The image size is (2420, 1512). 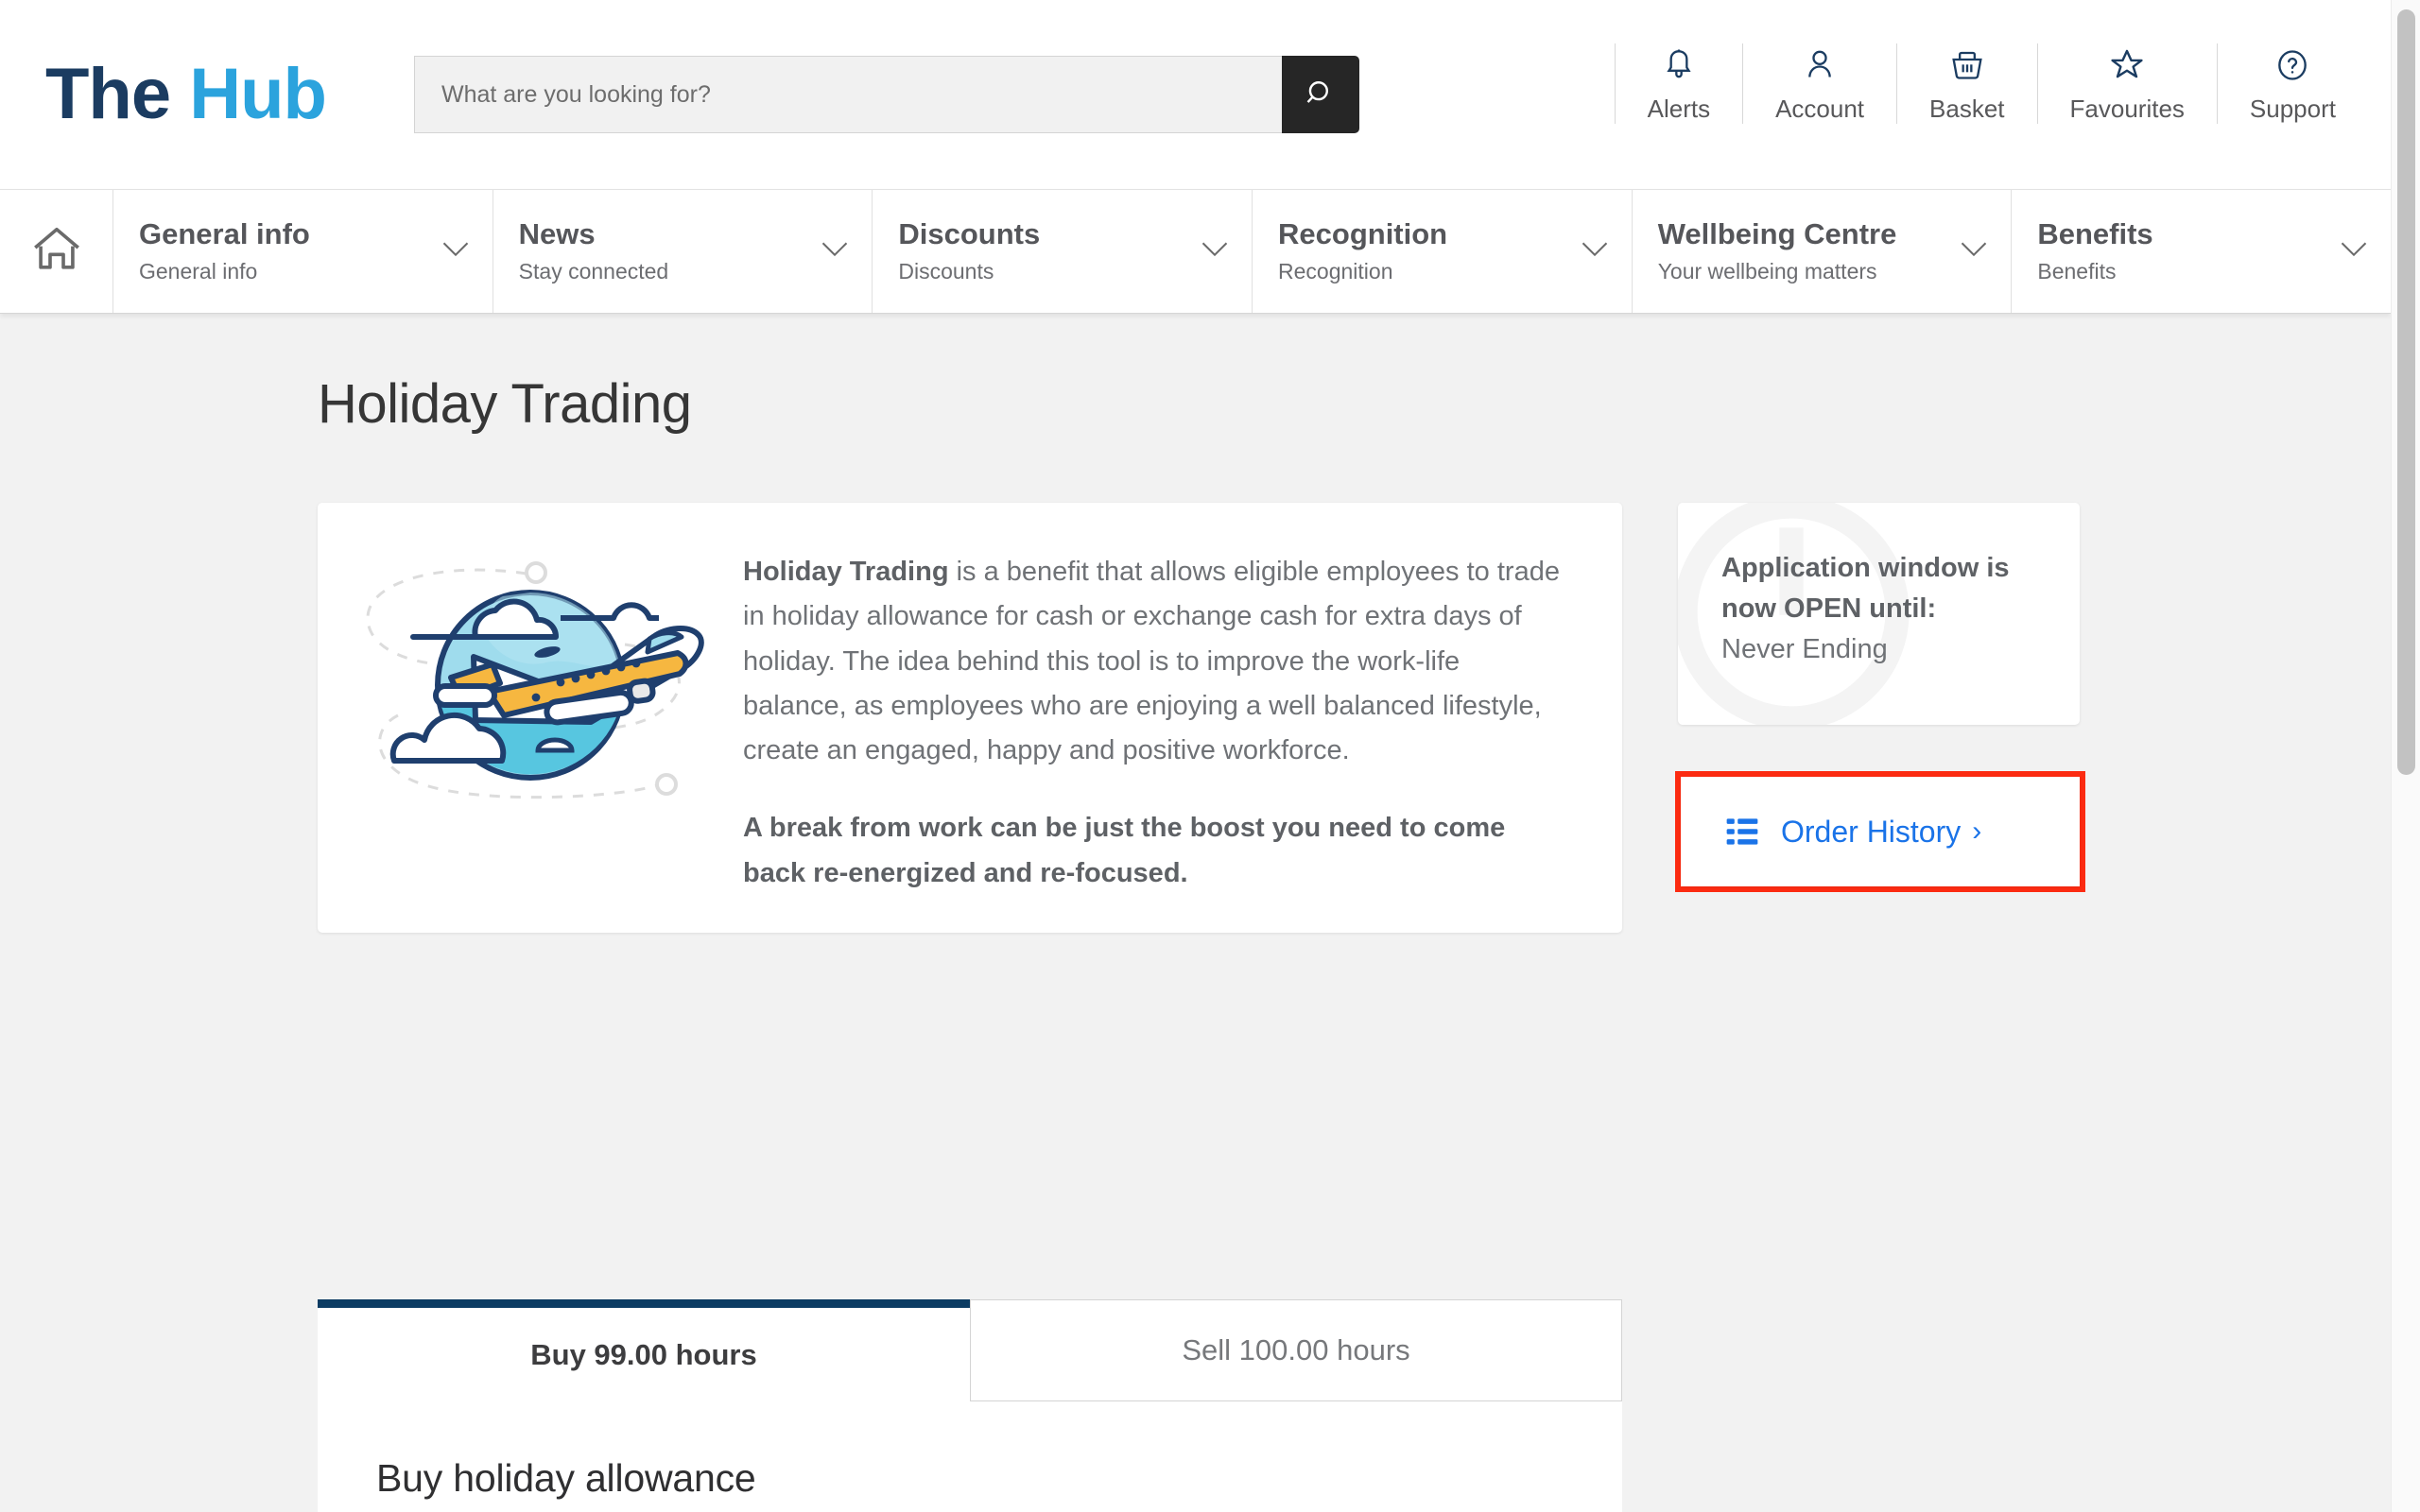 What do you see at coordinates (1063, 251) in the screenshot?
I see `nav-item-discounts: Discounts Discounts` at bounding box center [1063, 251].